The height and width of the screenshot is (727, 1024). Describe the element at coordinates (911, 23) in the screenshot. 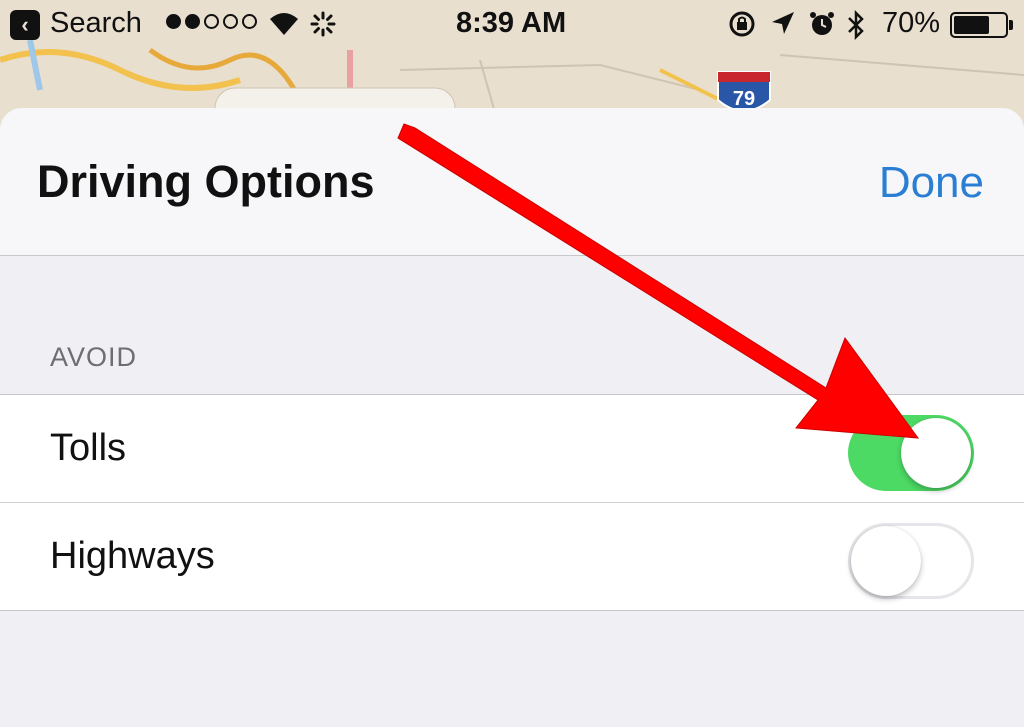

I see `battery-percentage: 70%` at that location.